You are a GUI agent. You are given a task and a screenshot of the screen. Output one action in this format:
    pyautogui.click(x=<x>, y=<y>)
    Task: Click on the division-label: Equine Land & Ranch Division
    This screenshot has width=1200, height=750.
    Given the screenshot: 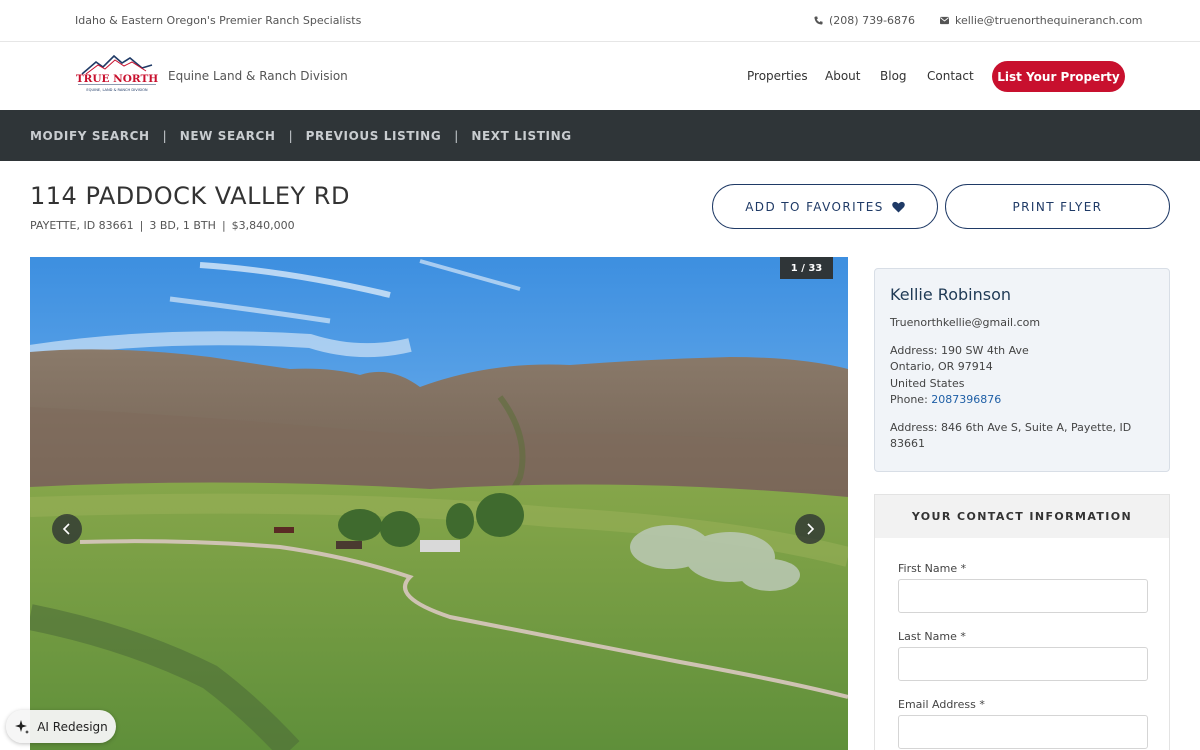 What is the action you would take?
    pyautogui.click(x=258, y=76)
    